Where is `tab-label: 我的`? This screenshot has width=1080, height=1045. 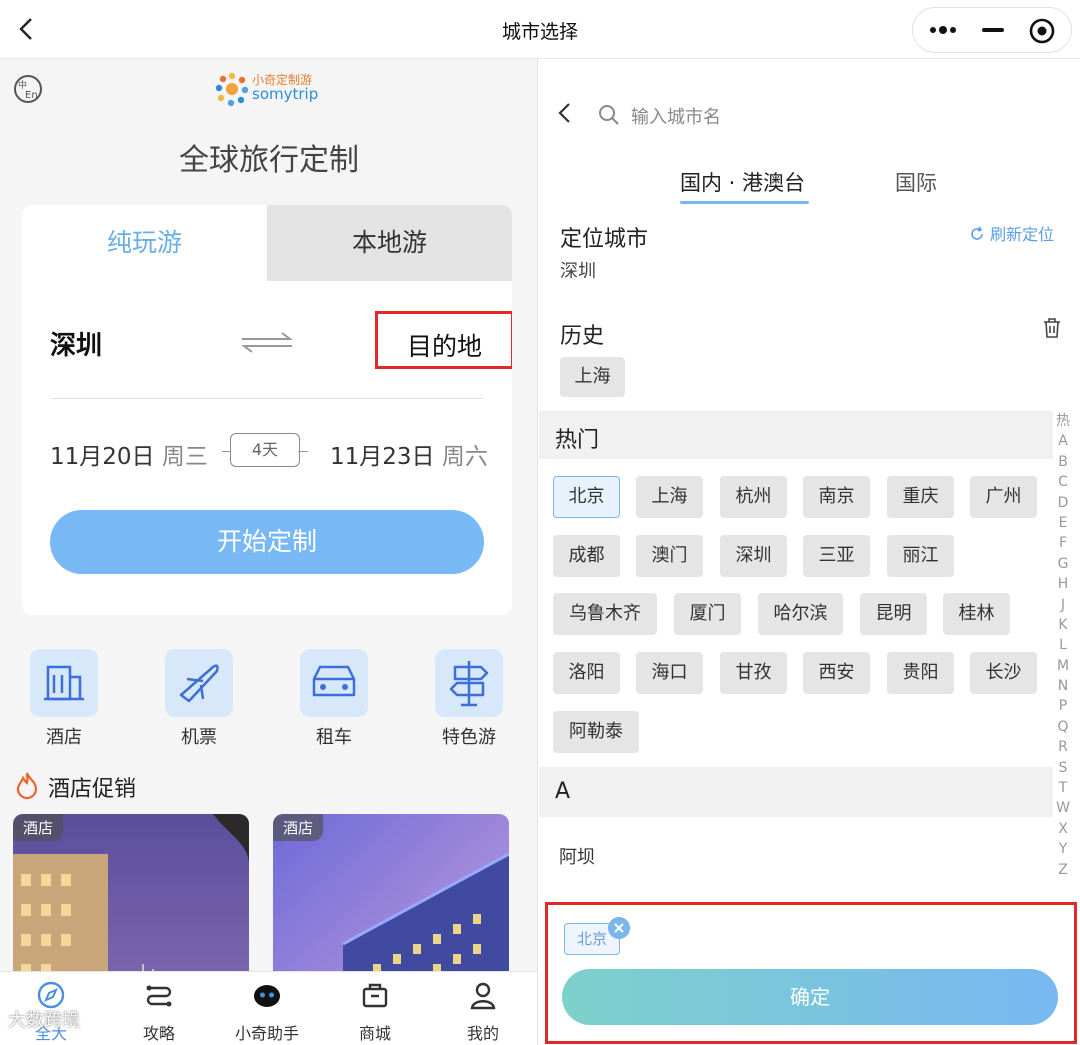
tab-label: 我的 is located at coordinates (482, 1033).